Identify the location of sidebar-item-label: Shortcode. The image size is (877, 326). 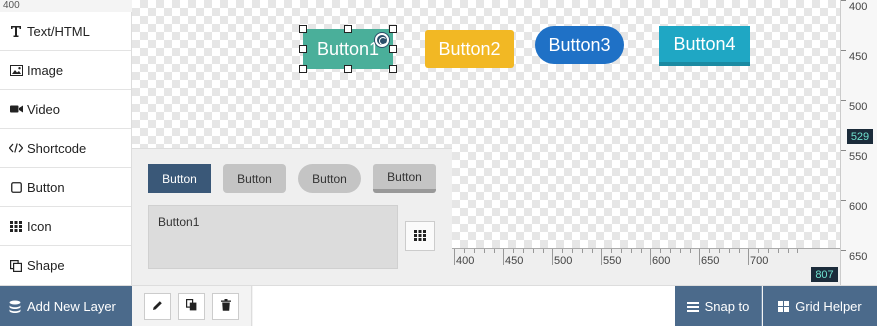
(57, 148).